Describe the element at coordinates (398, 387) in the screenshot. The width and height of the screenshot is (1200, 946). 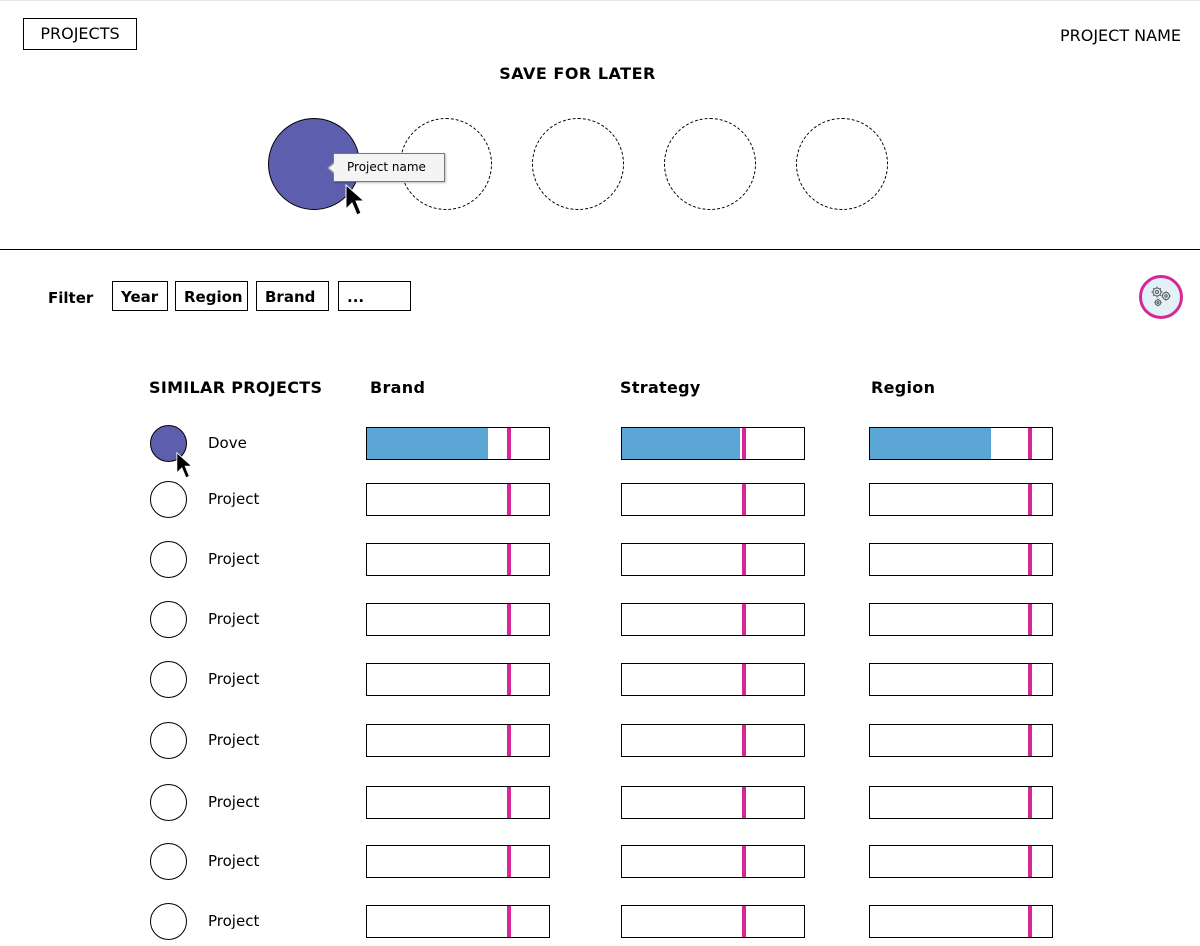
I see `column-header-brand: Brand` at that location.